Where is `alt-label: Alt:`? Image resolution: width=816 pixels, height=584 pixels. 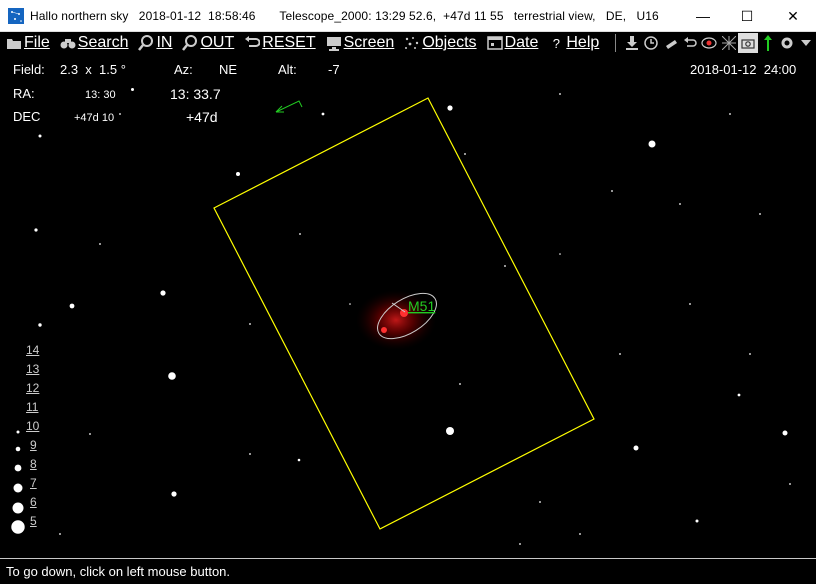 alt-label: Alt: is located at coordinates (287, 69).